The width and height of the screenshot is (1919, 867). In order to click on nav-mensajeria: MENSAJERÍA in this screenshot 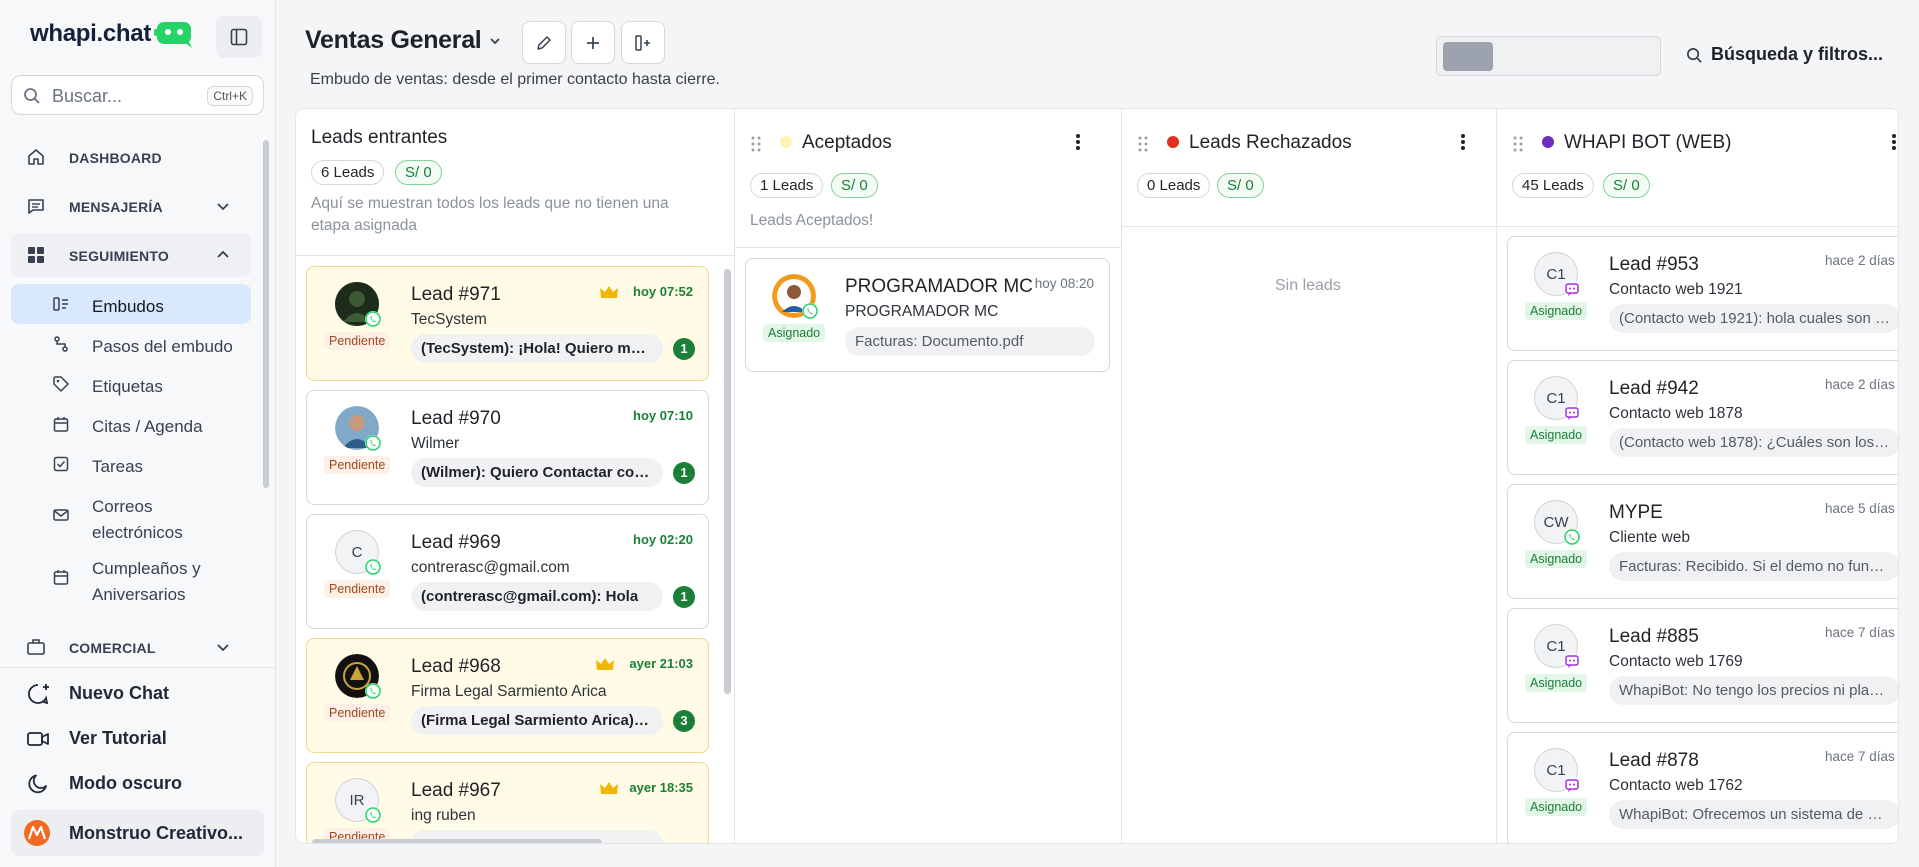, I will do `click(131, 206)`.